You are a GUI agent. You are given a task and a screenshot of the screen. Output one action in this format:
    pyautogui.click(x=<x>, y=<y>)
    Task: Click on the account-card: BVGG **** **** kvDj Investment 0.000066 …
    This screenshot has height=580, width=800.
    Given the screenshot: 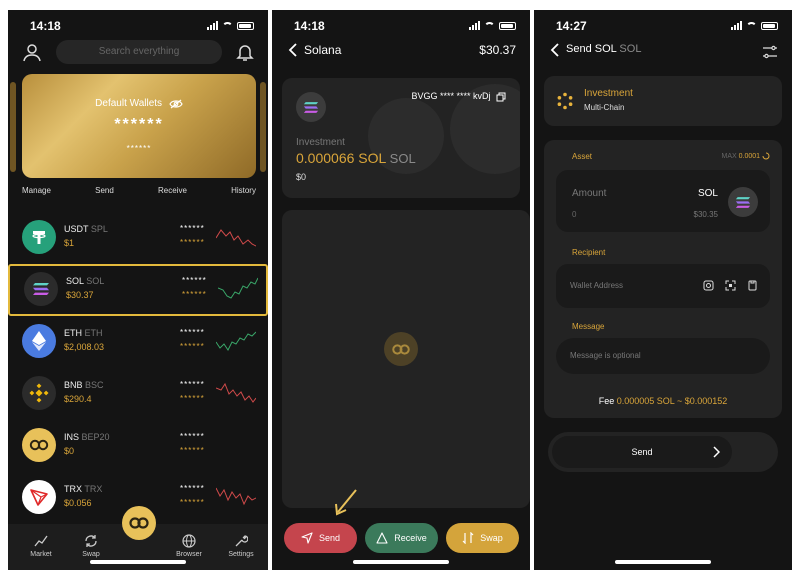 What is the action you would take?
    pyautogui.click(x=401, y=138)
    